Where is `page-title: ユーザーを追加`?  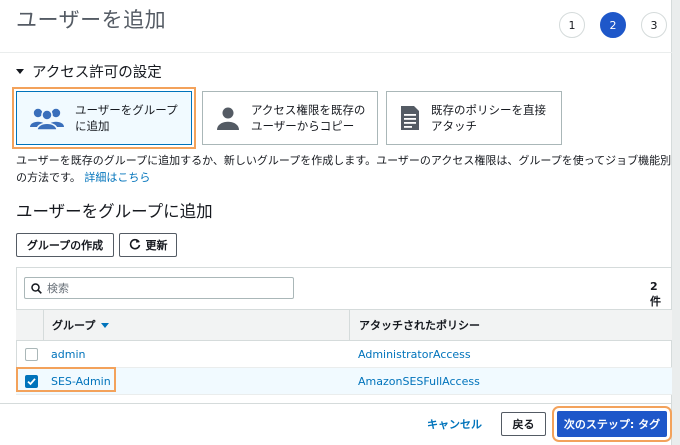
page-title: ユーザーを追加 is located at coordinates (91, 20).